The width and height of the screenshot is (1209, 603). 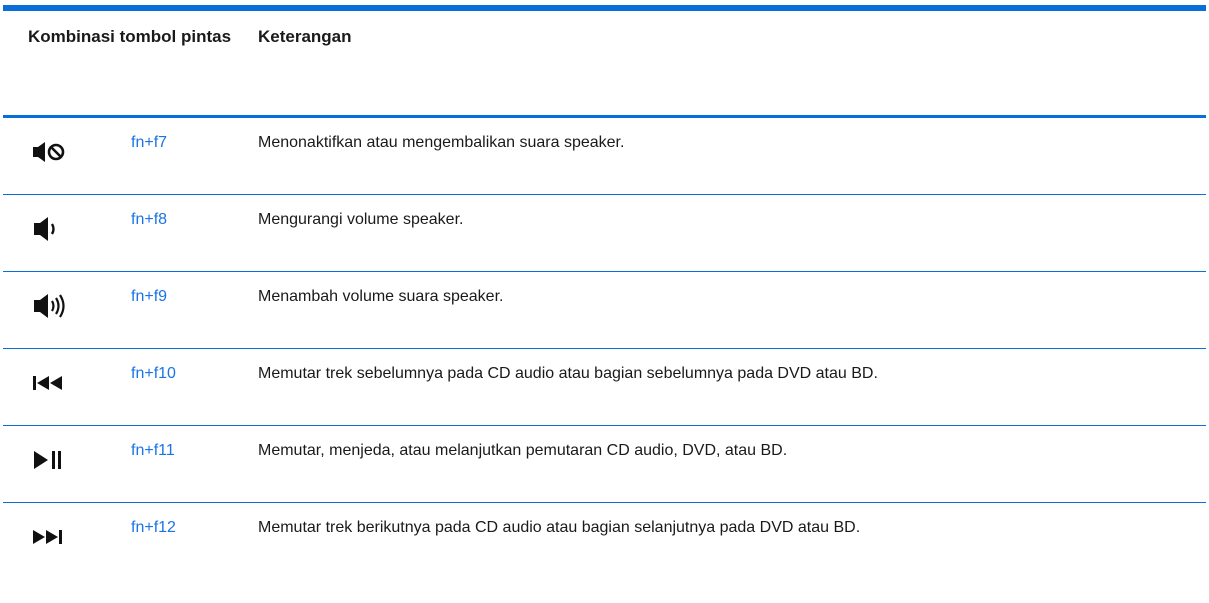 I want to click on shortcut-key: fn+f7, so click(x=149, y=142).